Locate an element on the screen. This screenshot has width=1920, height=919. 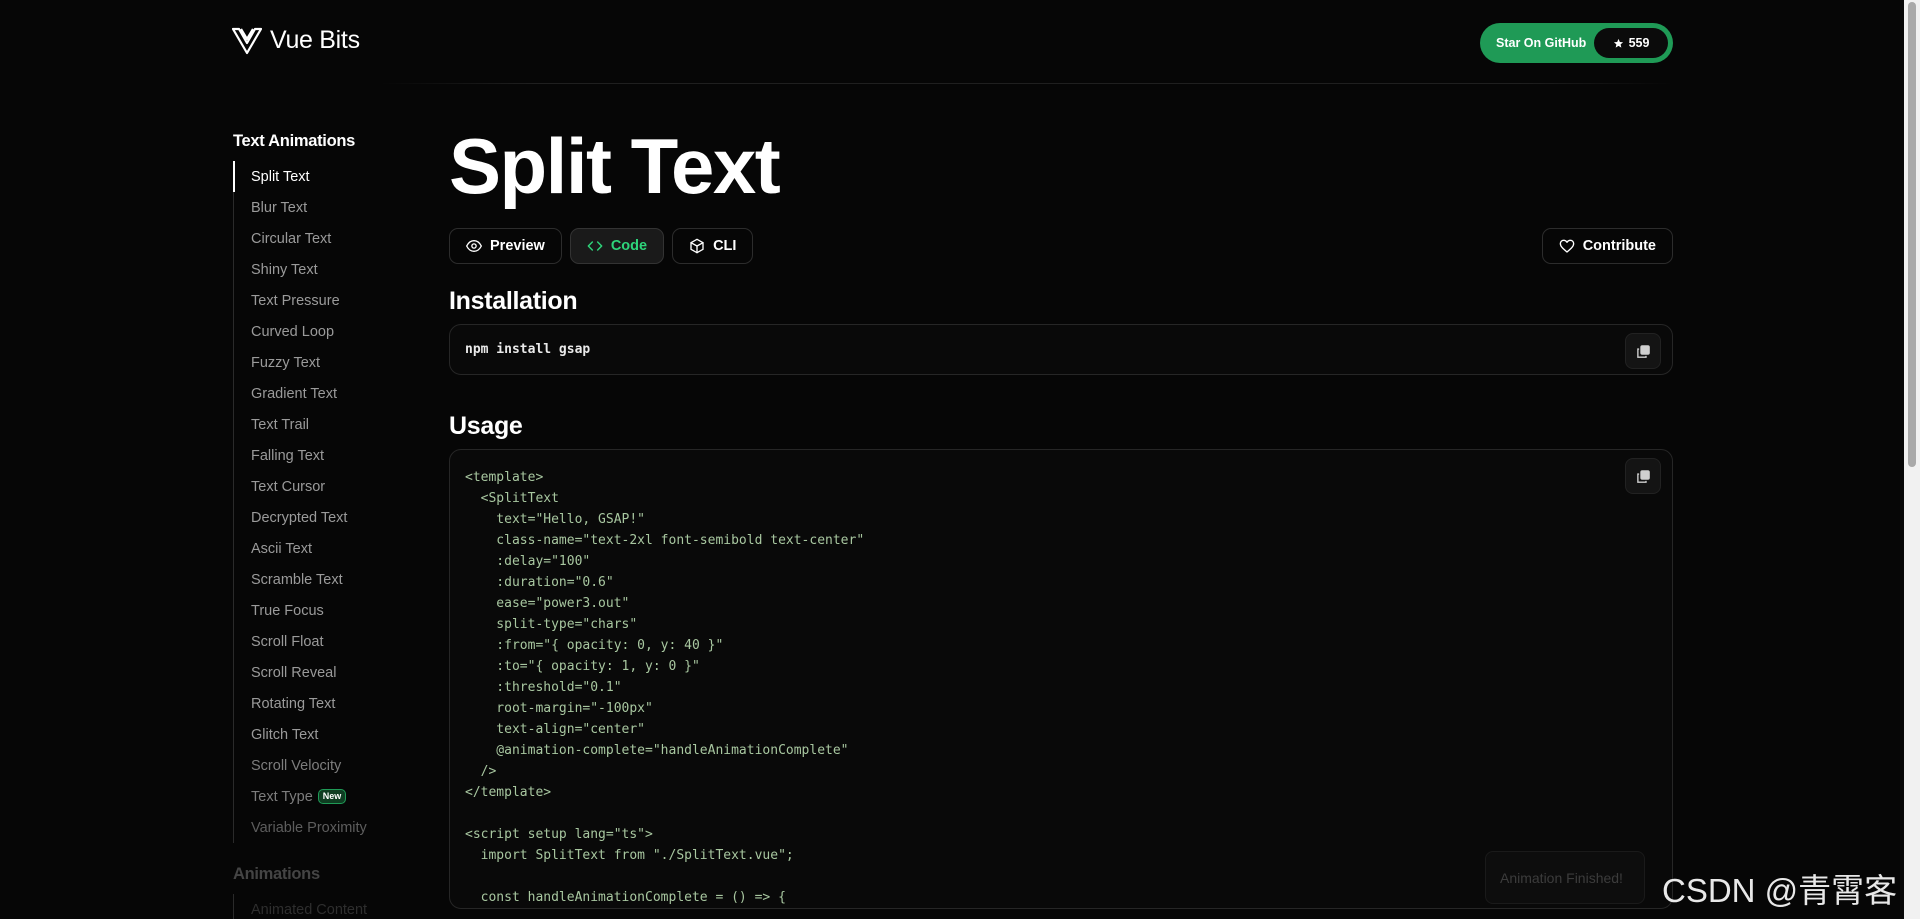
usage-heading: Usage is located at coordinates (486, 426).